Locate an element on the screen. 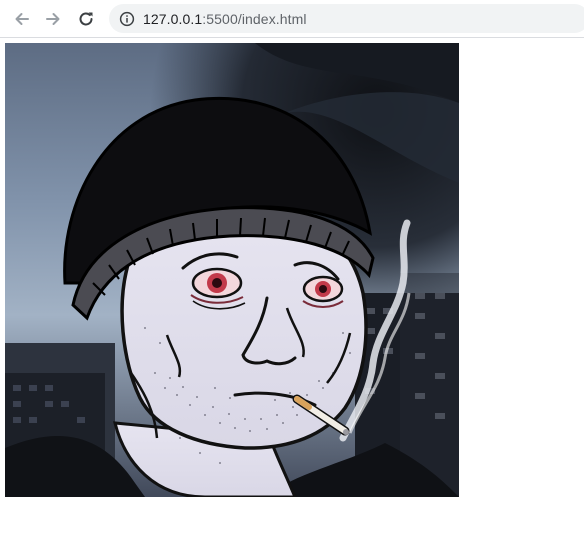  browser-toolbar: 127.0.0.1:5500/index.html is located at coordinates (292, 19).